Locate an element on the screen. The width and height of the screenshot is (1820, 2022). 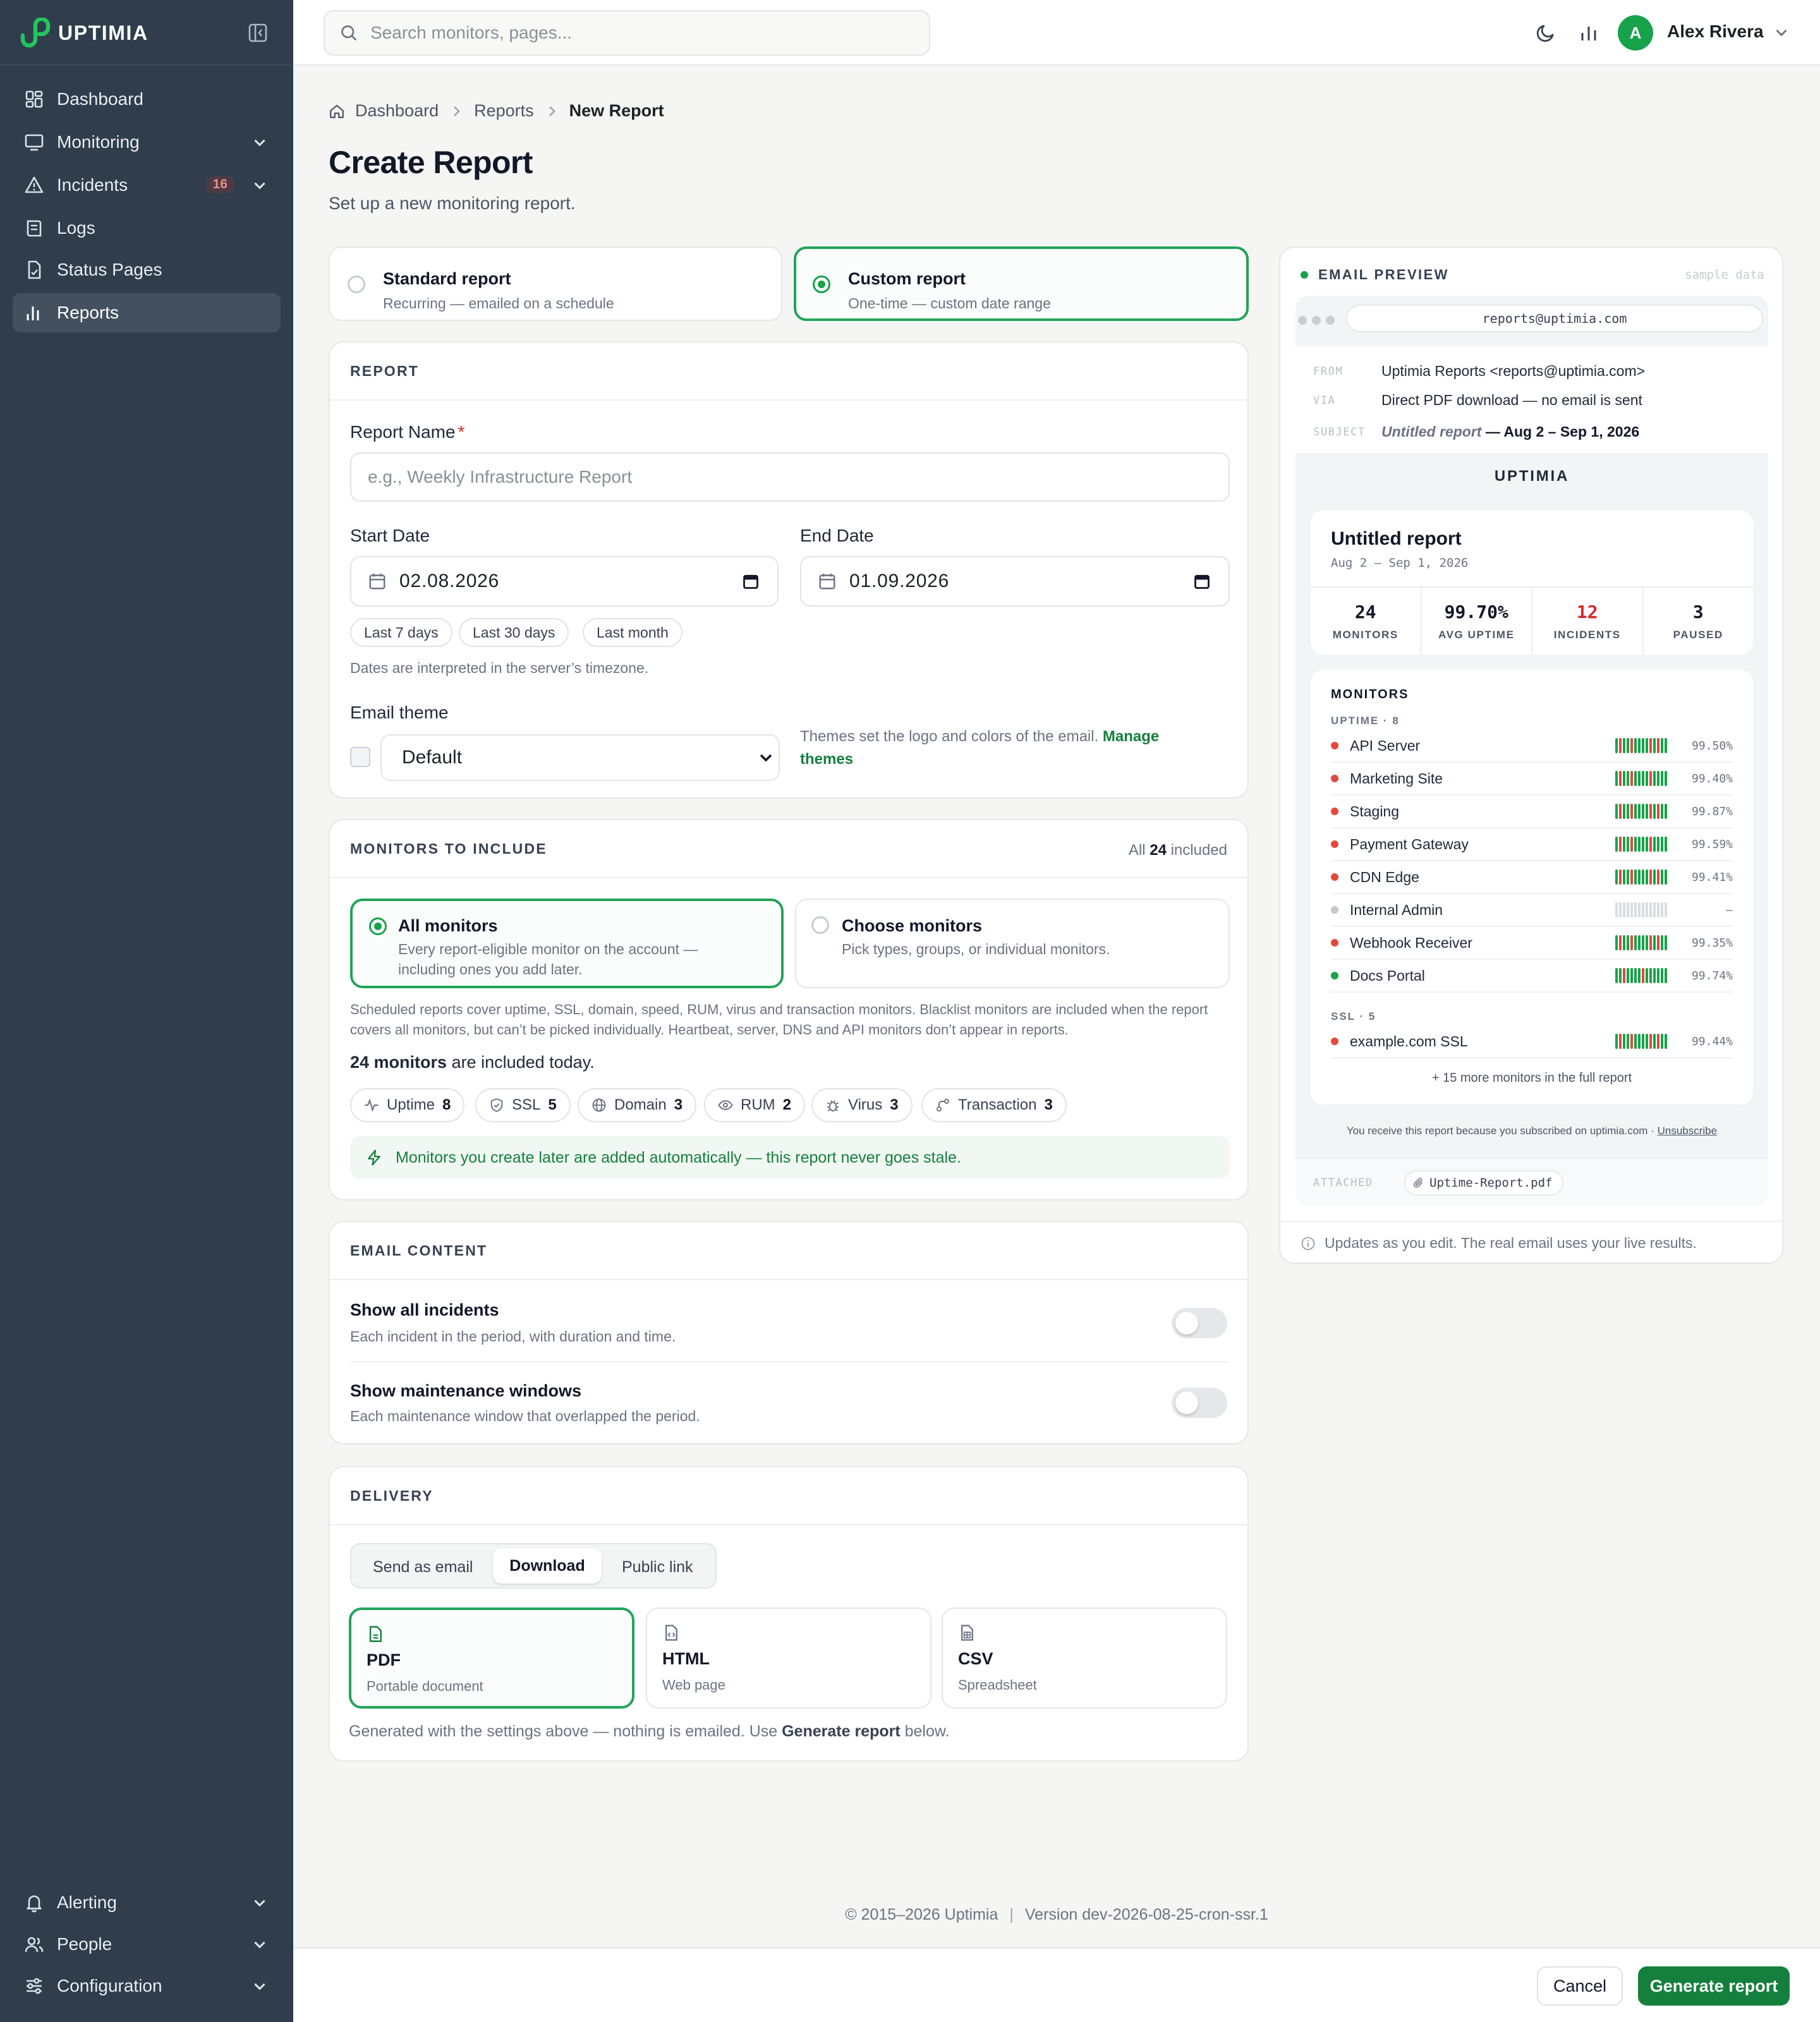
sidebar-item-alerting: Alerting is located at coordinates (147, 1902).